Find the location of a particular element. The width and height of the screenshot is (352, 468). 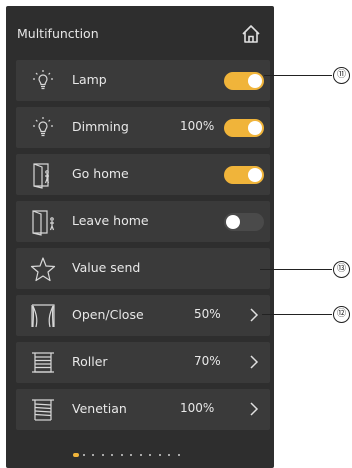

dimming-toggle is located at coordinates (244, 128).